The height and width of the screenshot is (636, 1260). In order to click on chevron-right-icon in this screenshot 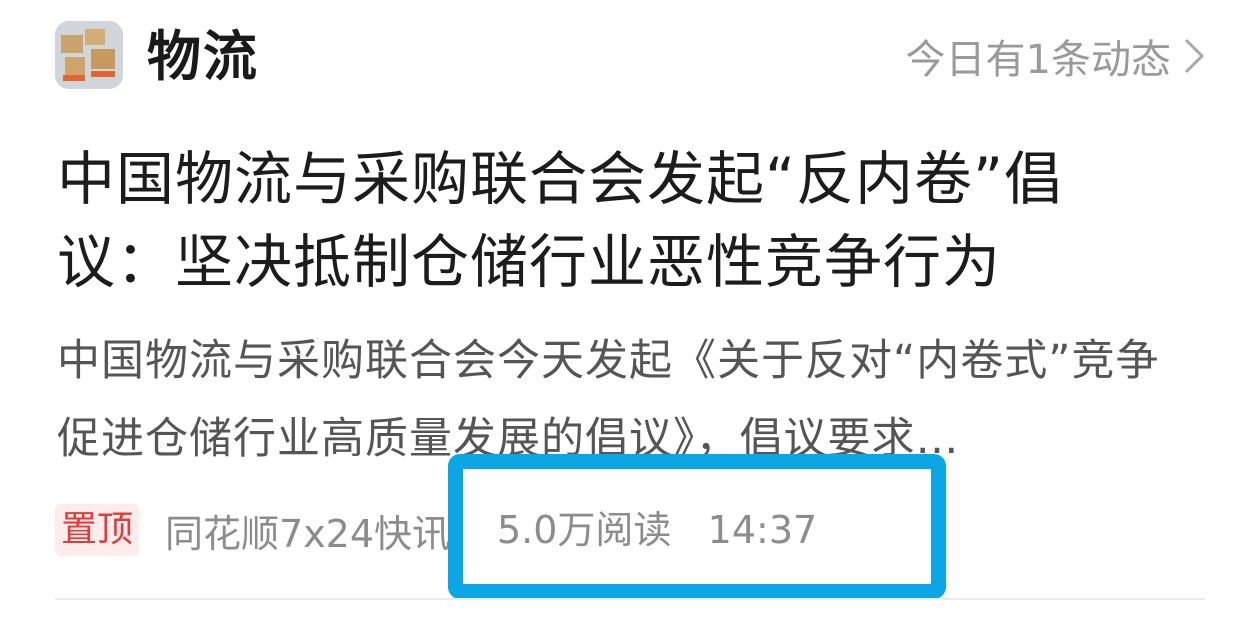, I will do `click(1194, 56)`.